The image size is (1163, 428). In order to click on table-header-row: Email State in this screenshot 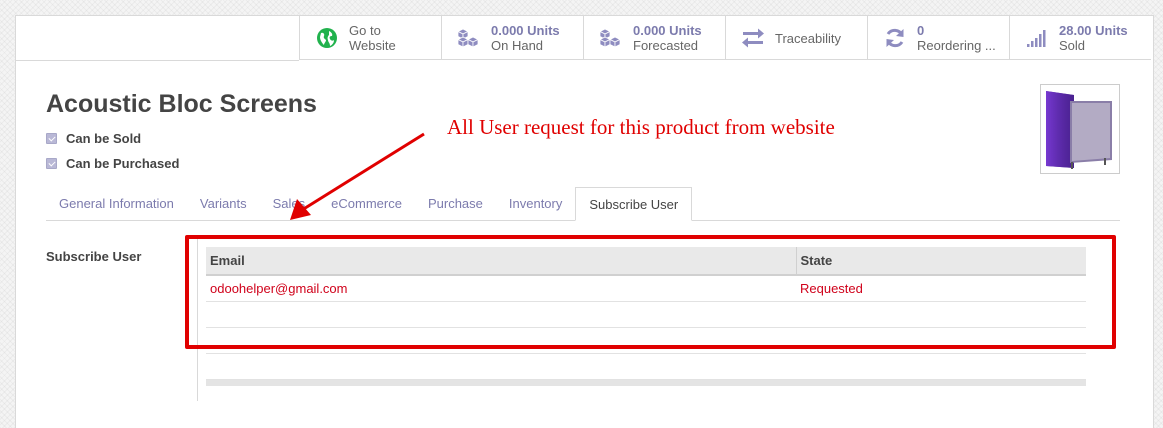, I will do `click(646, 261)`.